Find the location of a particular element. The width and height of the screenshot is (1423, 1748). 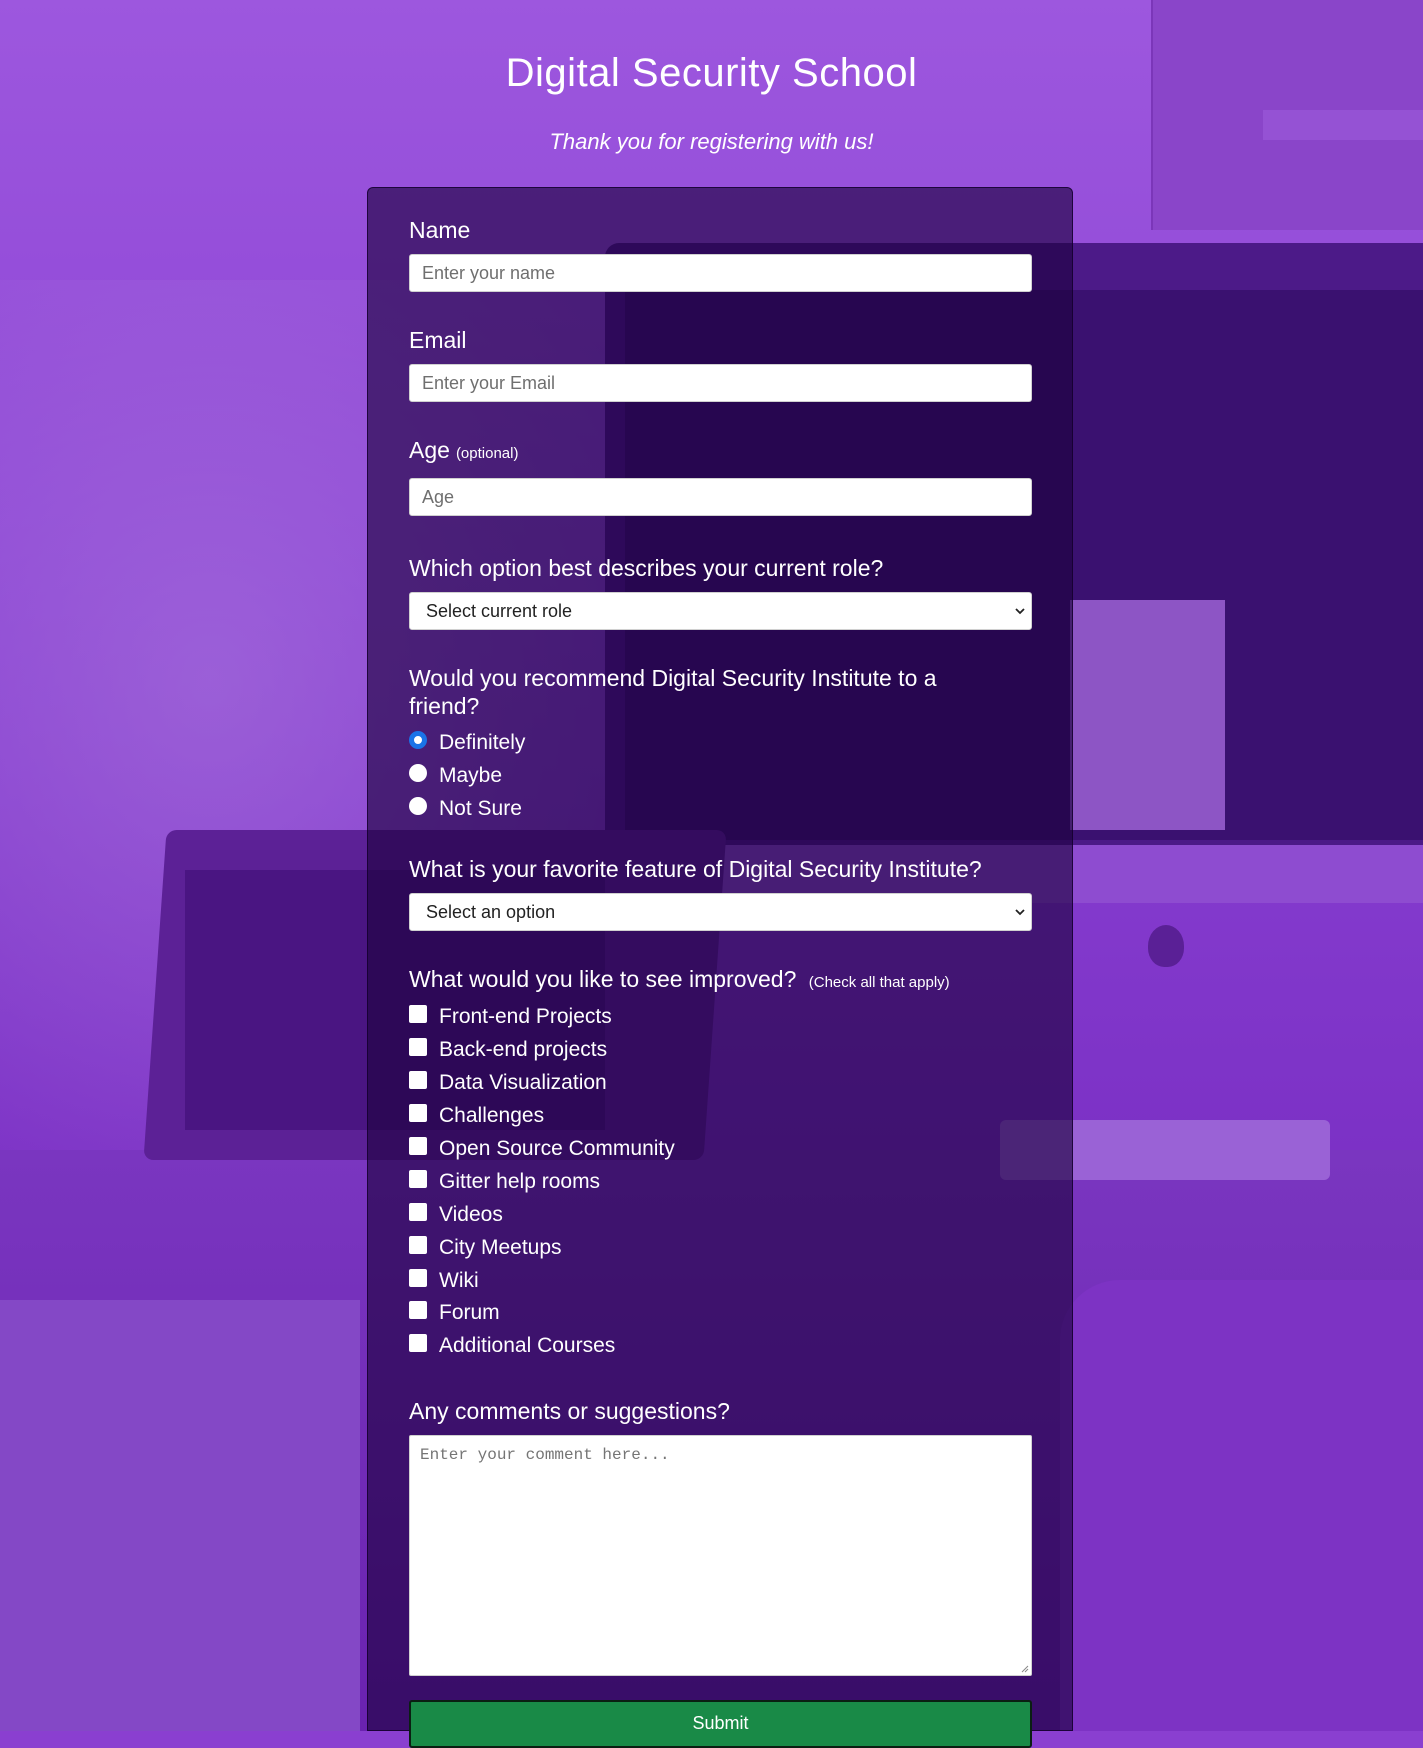

improve-hint: (Check all that apply) is located at coordinates (879, 982).